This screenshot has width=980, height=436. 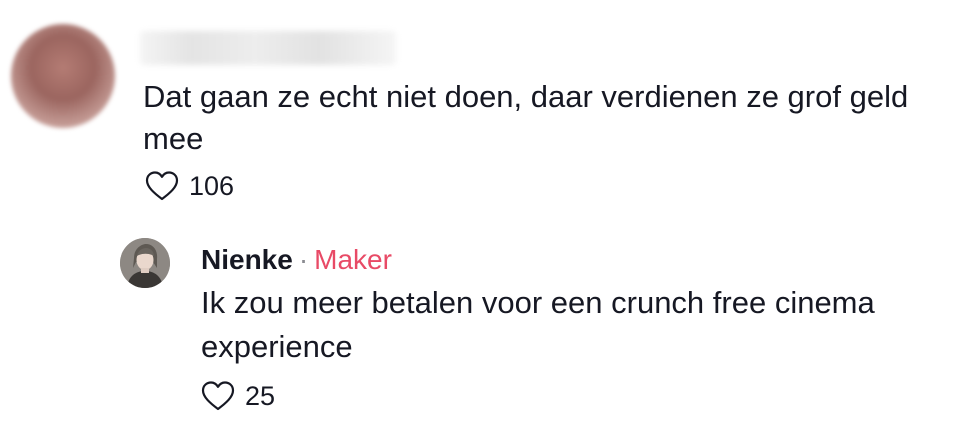 I want to click on reply-author-avatar, so click(x=145, y=263).